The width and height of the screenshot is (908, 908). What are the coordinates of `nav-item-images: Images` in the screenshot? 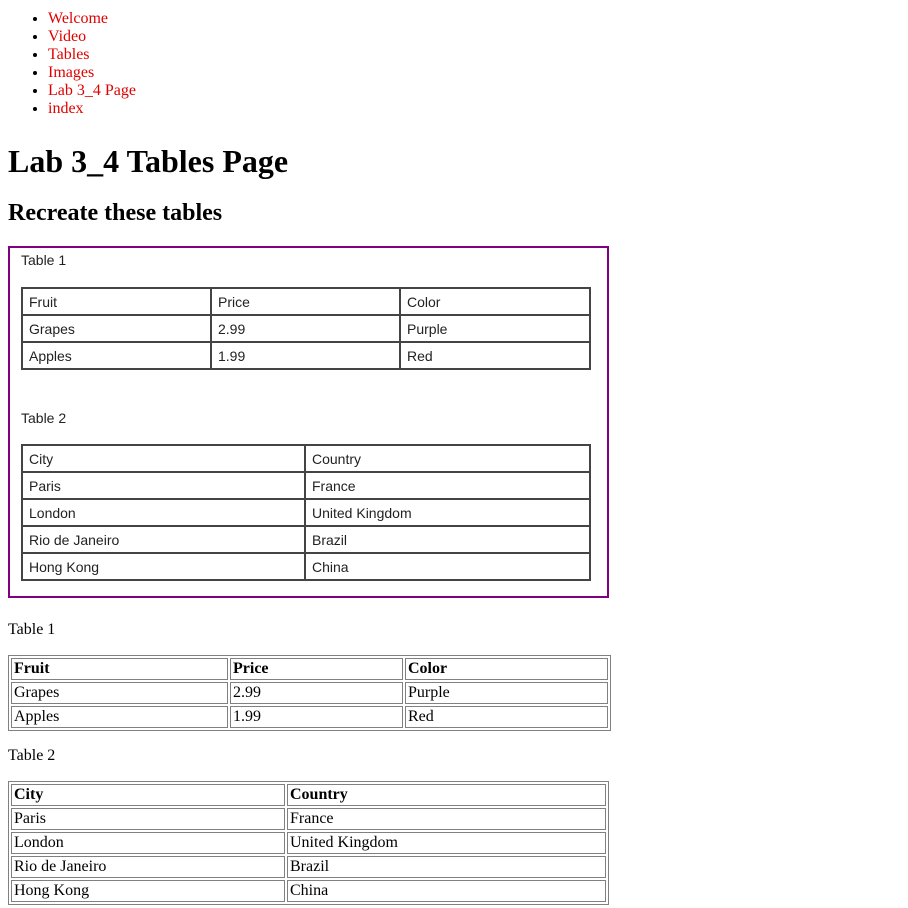 It's located at (92, 73).